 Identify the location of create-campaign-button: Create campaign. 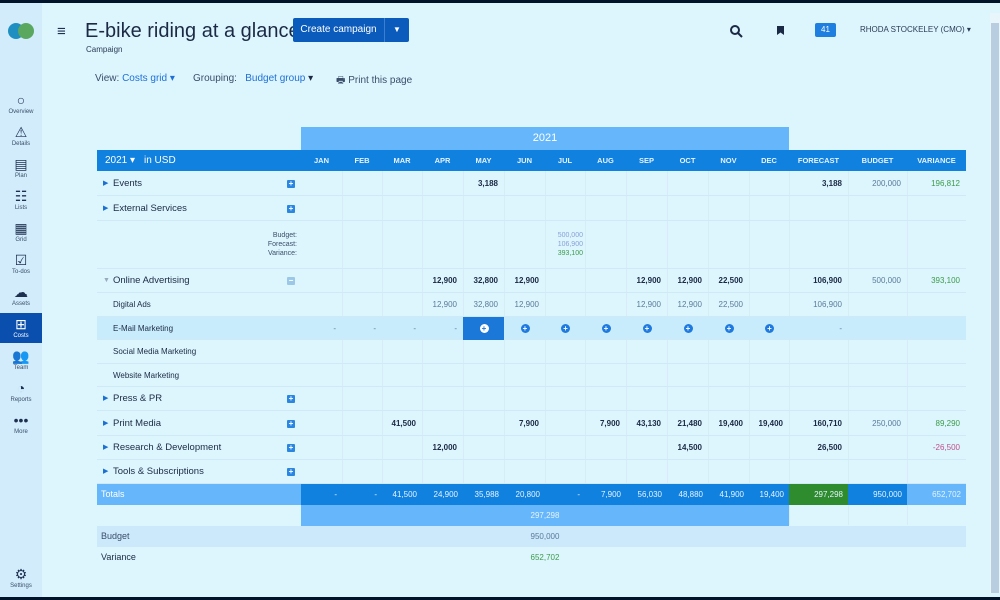
(339, 30).